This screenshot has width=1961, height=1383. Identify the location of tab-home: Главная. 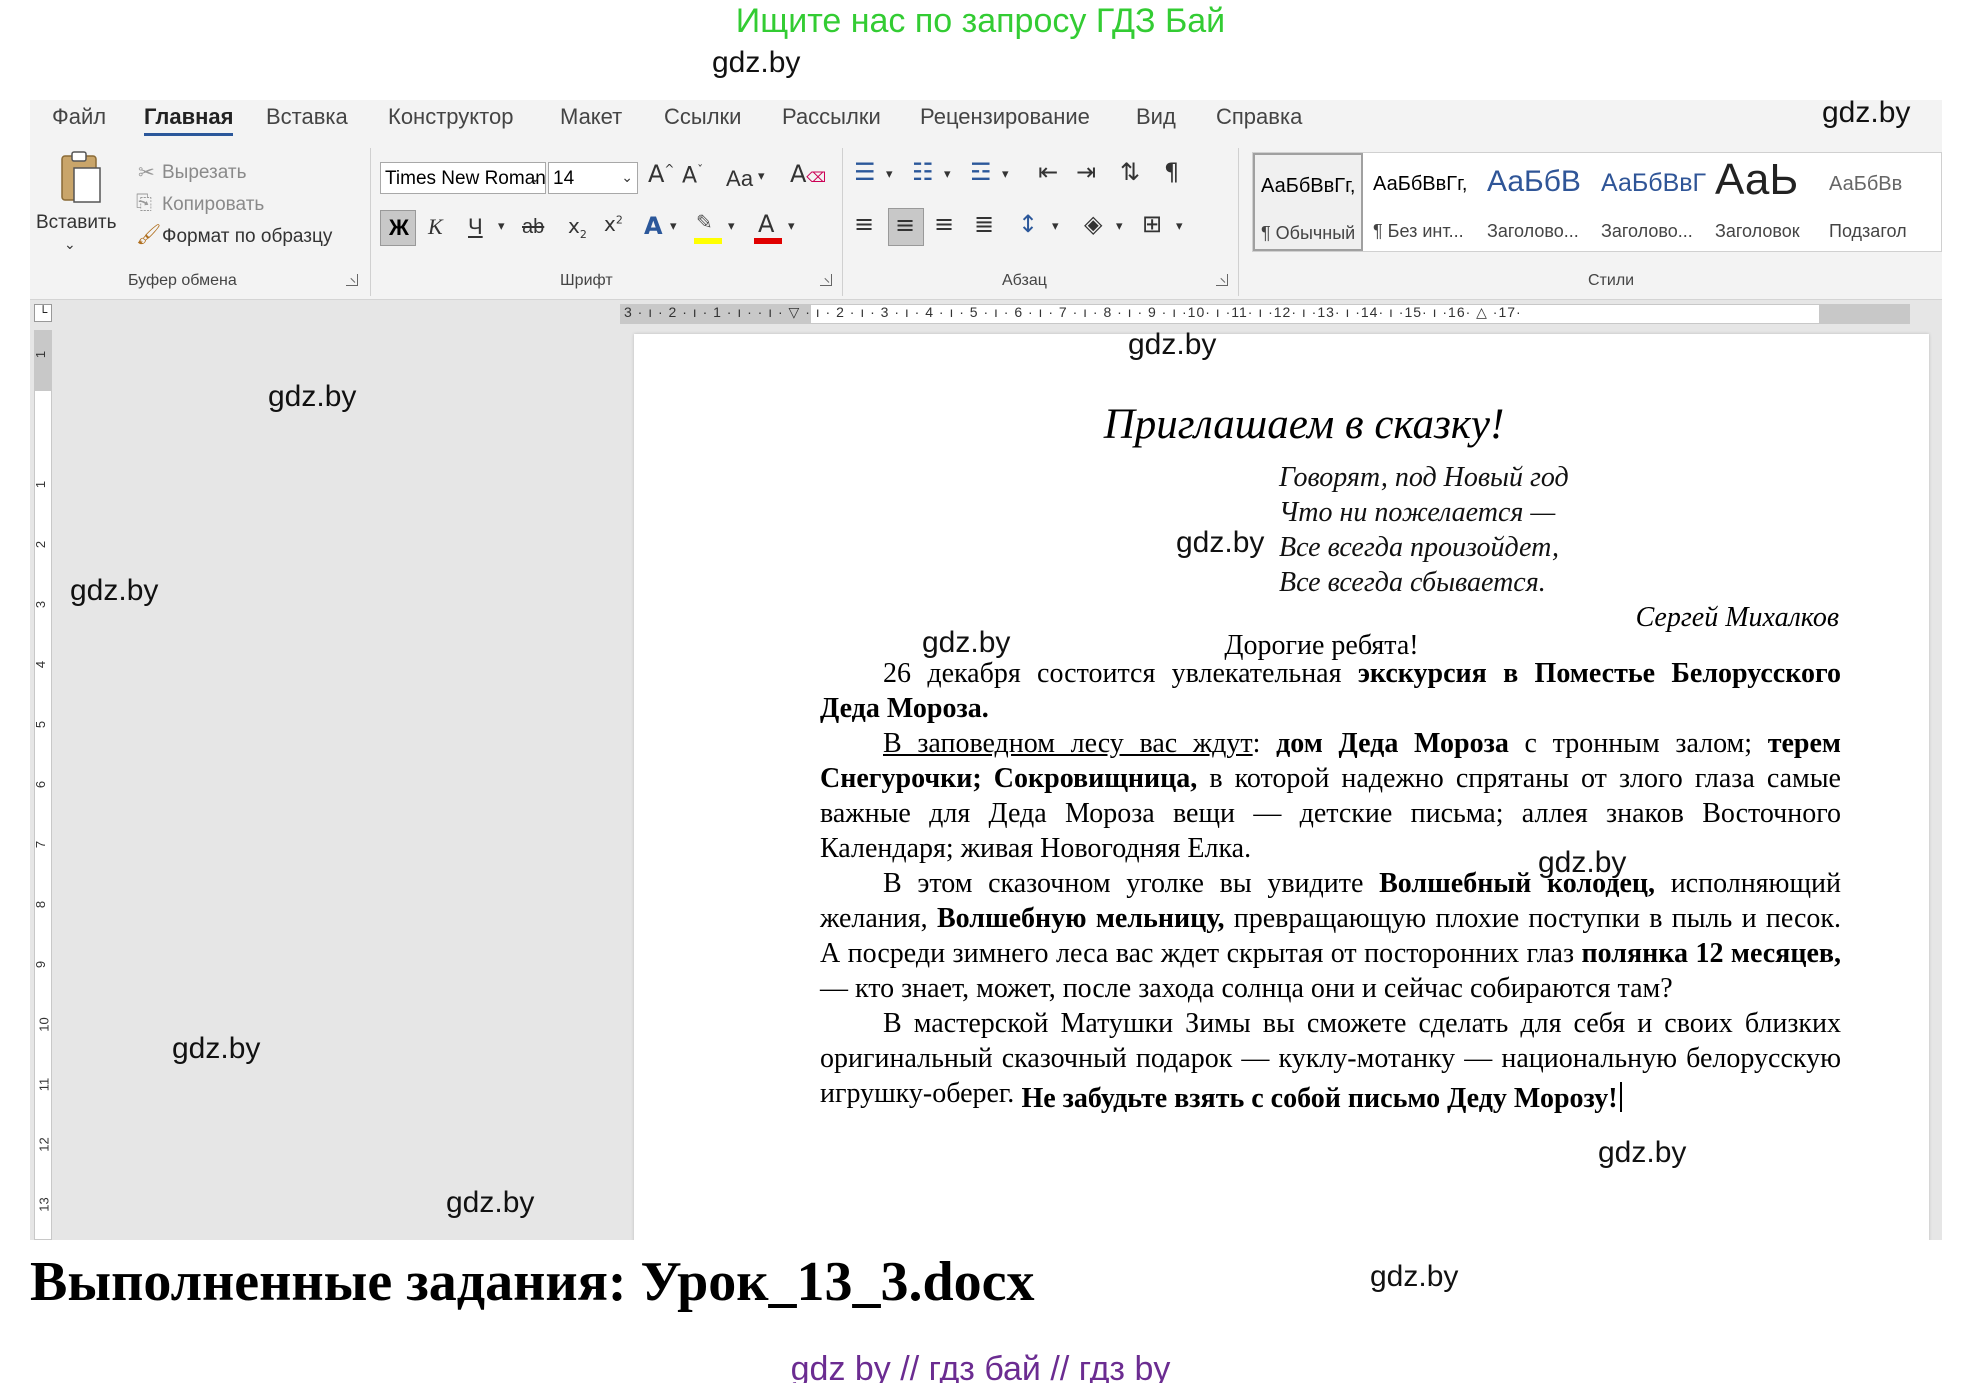
(189, 120).